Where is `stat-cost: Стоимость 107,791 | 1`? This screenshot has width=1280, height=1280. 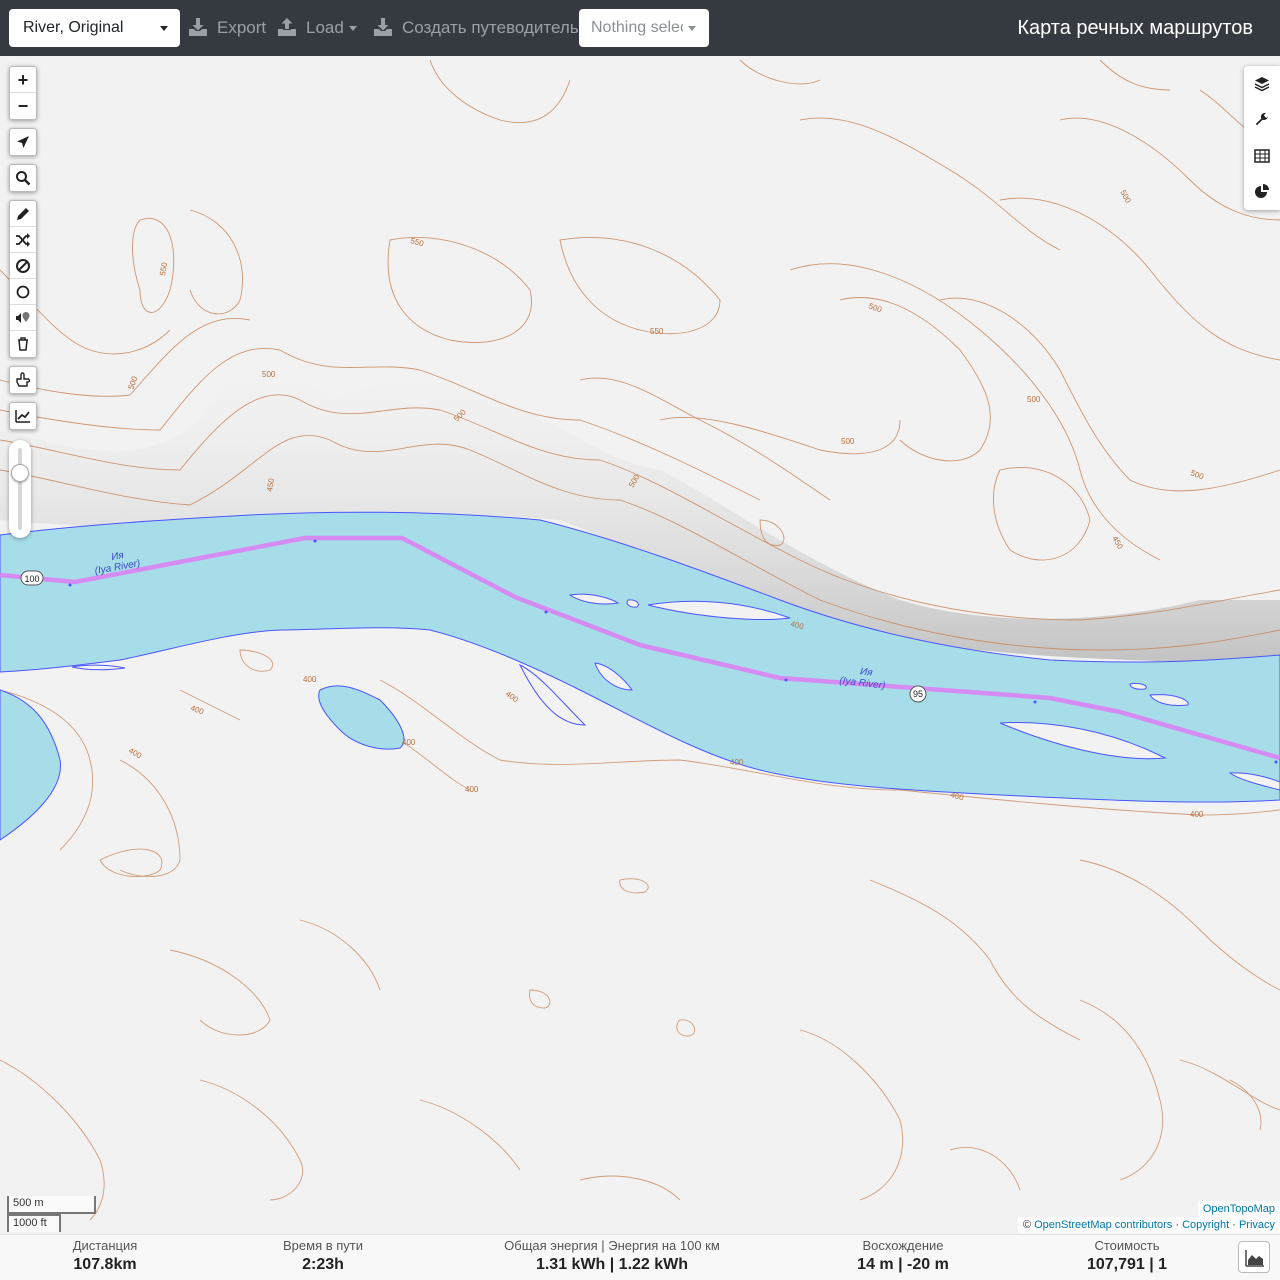
stat-cost: Стоимость 107,791 | 1 is located at coordinates (1127, 1257).